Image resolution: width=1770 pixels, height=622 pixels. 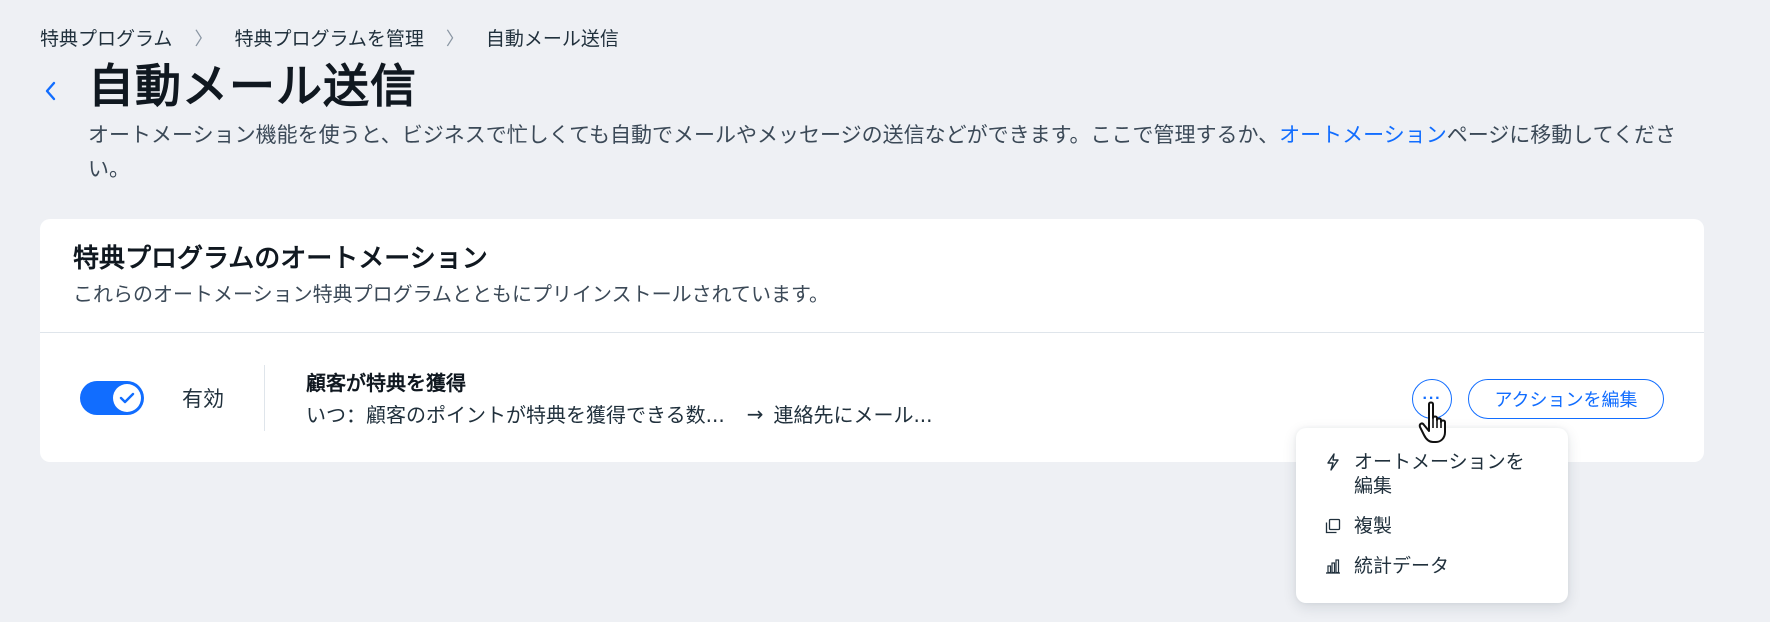 I want to click on page-title: 自動メール送信, so click(x=252, y=86).